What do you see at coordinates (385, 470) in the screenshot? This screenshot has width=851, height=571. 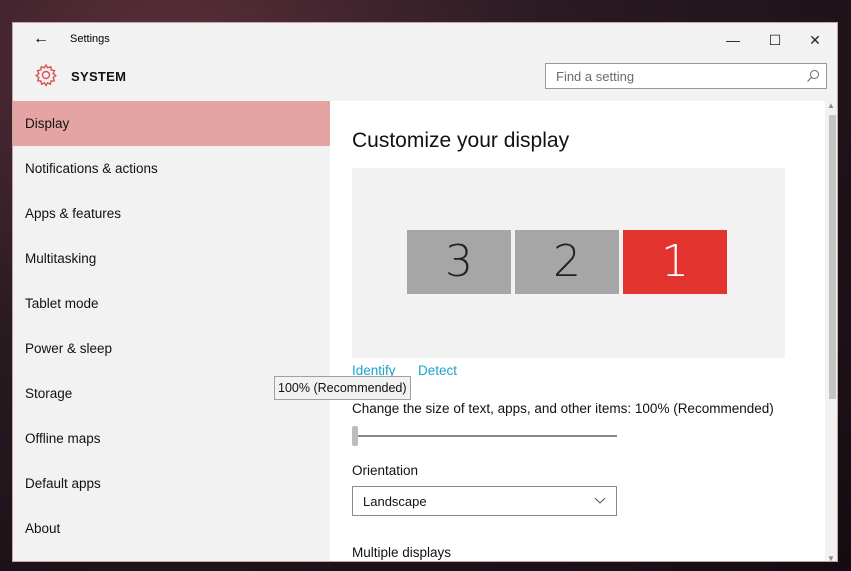 I see `orientation-label: Orientation` at bounding box center [385, 470].